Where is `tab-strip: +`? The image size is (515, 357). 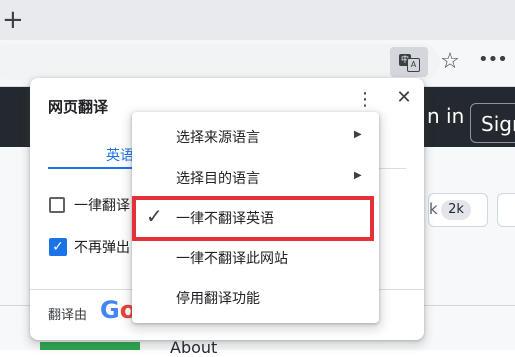 tab-strip: + is located at coordinates (257, 20).